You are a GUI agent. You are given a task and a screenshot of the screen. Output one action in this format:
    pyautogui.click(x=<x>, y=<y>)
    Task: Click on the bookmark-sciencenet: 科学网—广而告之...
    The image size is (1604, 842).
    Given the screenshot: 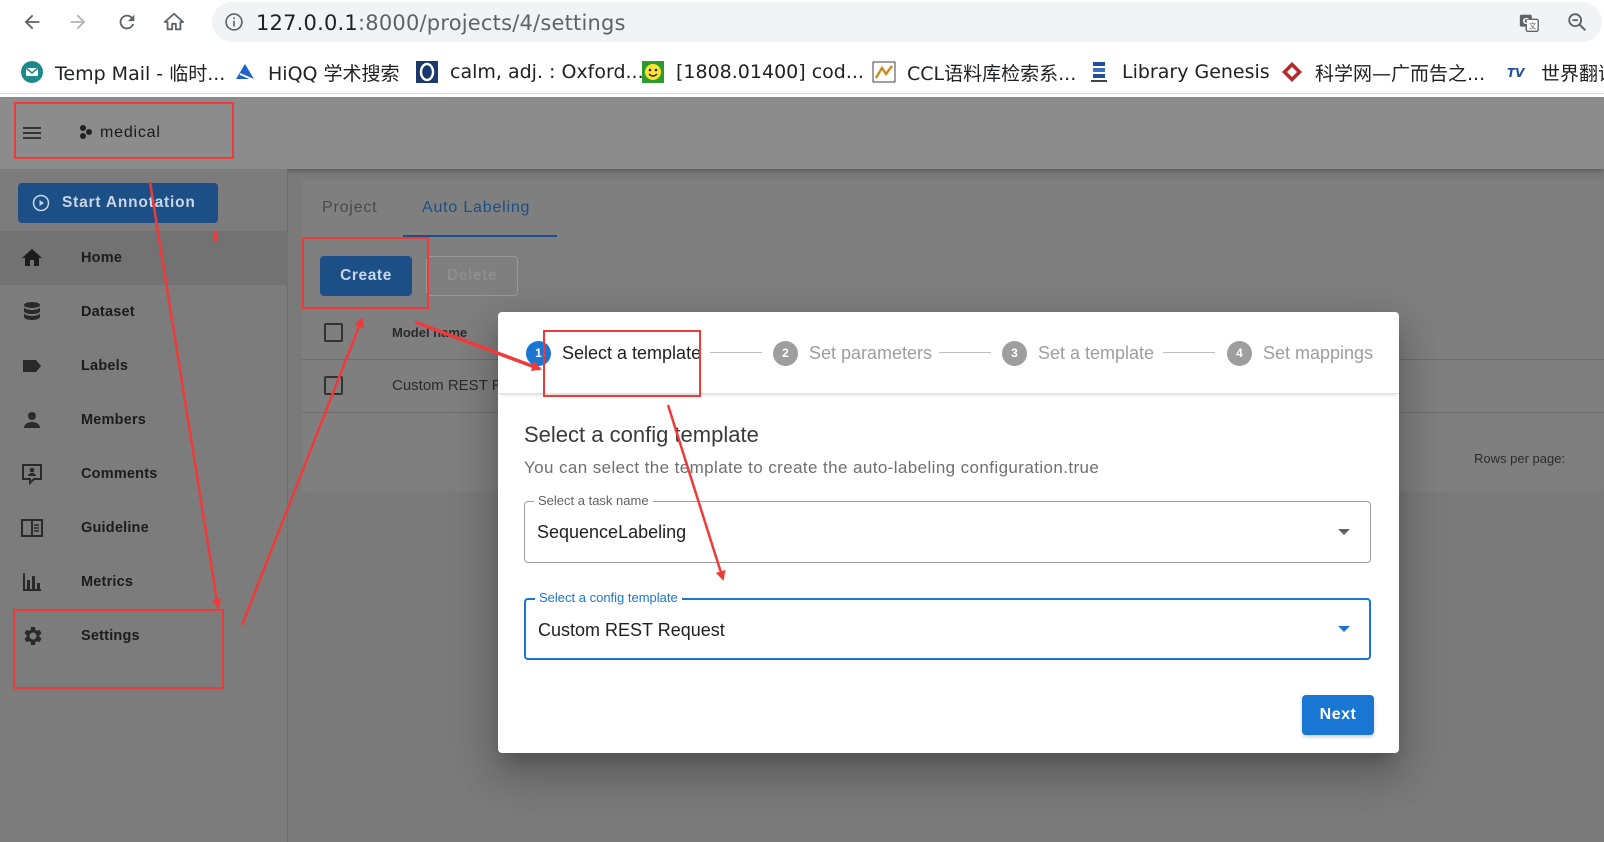 What is the action you would take?
    pyautogui.click(x=1382, y=72)
    